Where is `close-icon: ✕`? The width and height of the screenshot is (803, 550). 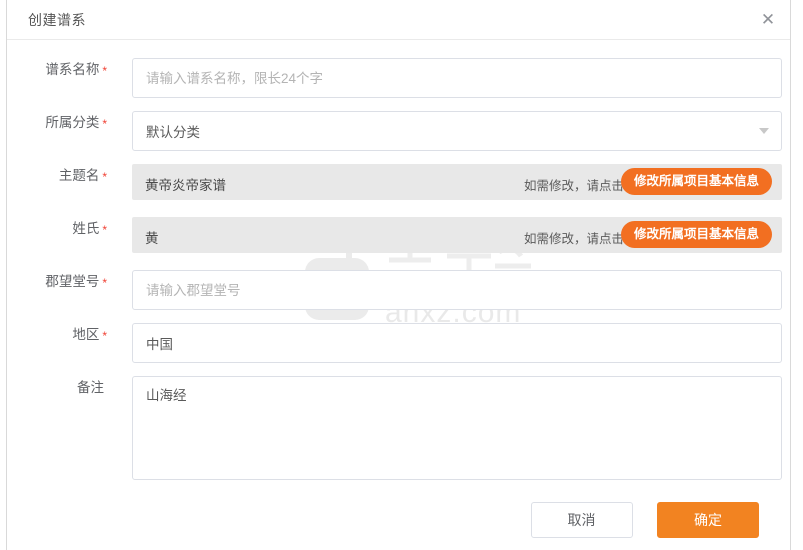
close-icon: ✕ is located at coordinates (768, 20).